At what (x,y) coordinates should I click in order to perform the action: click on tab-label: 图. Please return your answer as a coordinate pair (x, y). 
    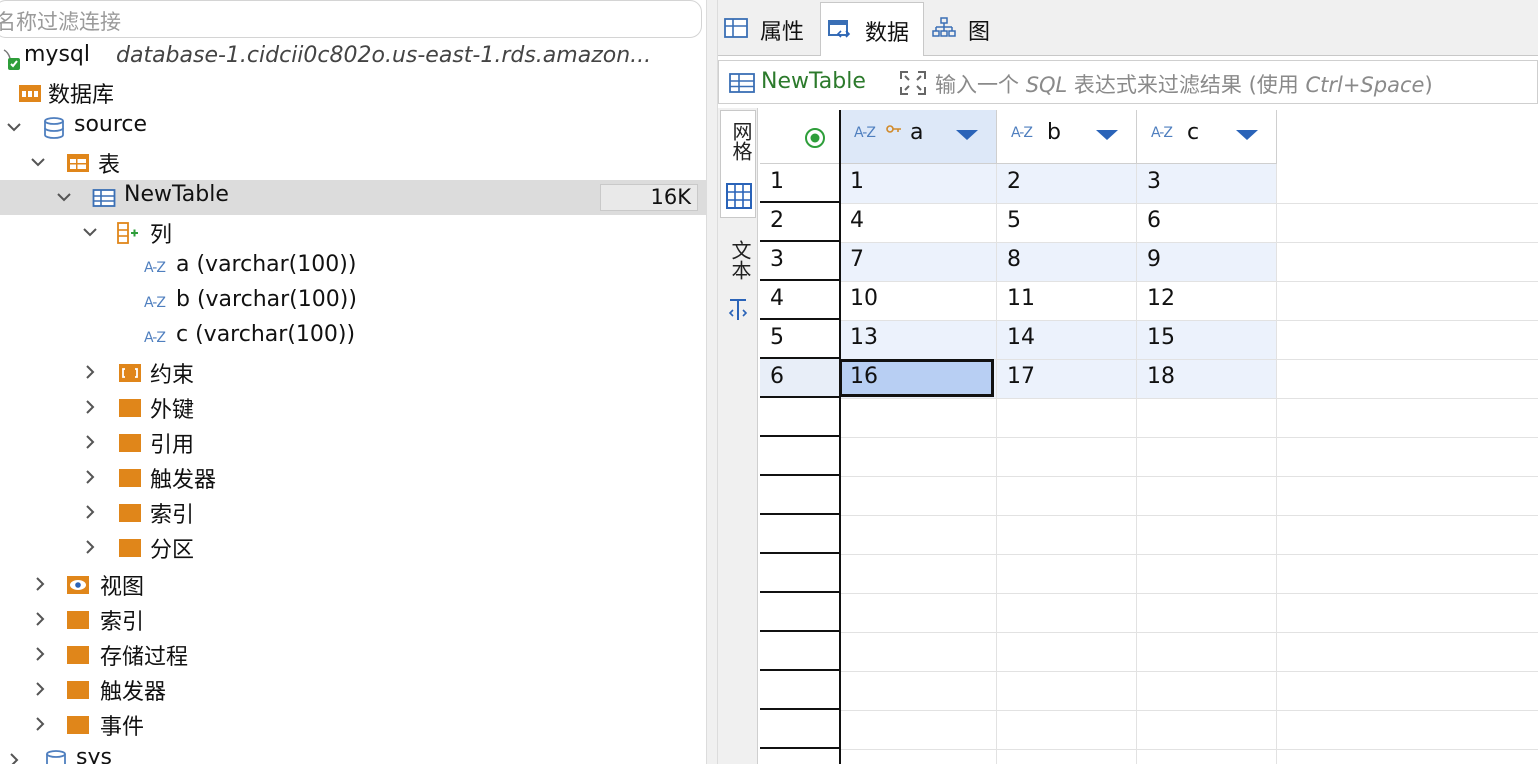
    Looking at the image, I should click on (979, 32).